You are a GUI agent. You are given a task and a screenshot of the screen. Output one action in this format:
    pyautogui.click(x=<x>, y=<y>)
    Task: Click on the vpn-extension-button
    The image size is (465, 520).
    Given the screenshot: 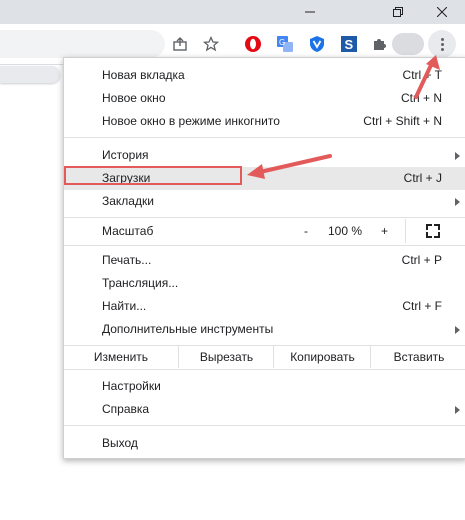 What is the action you would take?
    pyautogui.click(x=317, y=44)
    